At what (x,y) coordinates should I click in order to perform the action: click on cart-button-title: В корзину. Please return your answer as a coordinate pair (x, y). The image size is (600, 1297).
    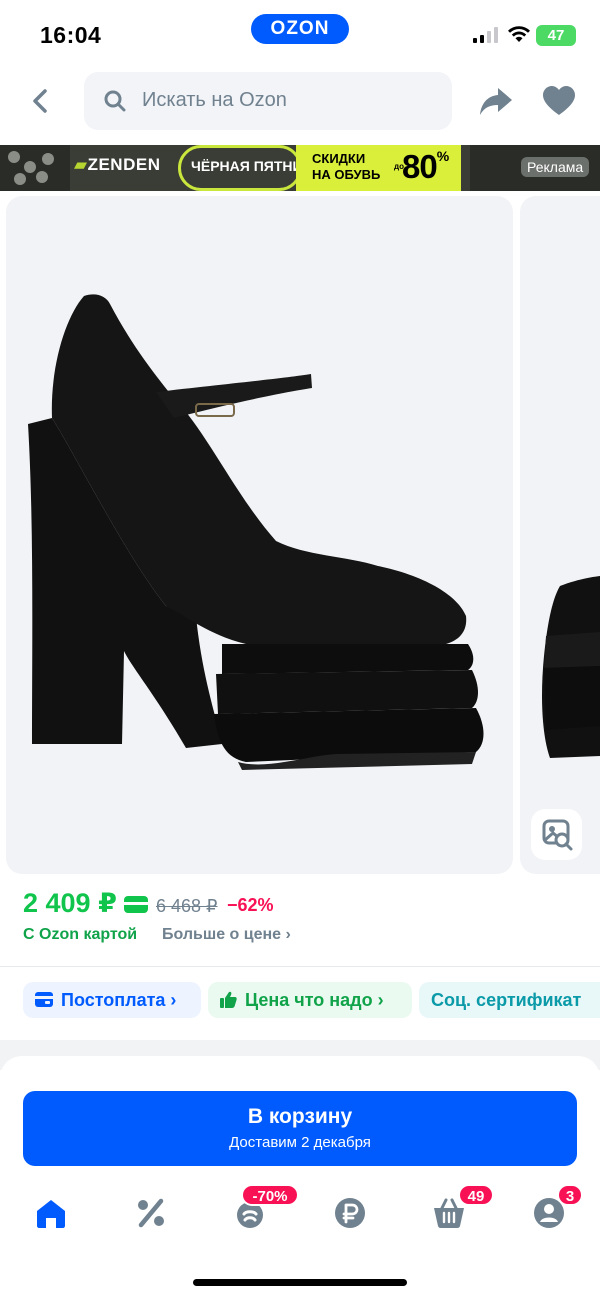
    Looking at the image, I should click on (300, 1116).